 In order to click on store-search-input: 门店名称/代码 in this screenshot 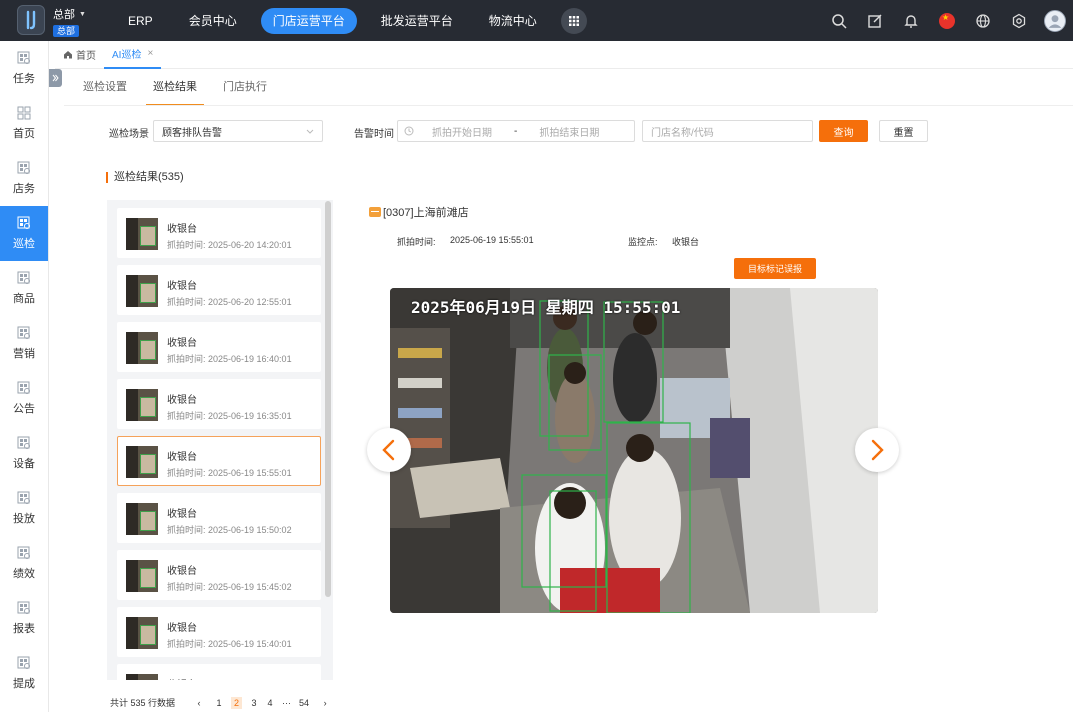, I will do `click(727, 131)`.